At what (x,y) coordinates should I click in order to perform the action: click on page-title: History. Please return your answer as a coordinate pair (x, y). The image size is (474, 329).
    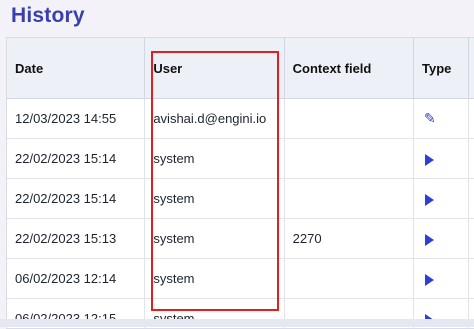
    Looking at the image, I should click on (48, 15).